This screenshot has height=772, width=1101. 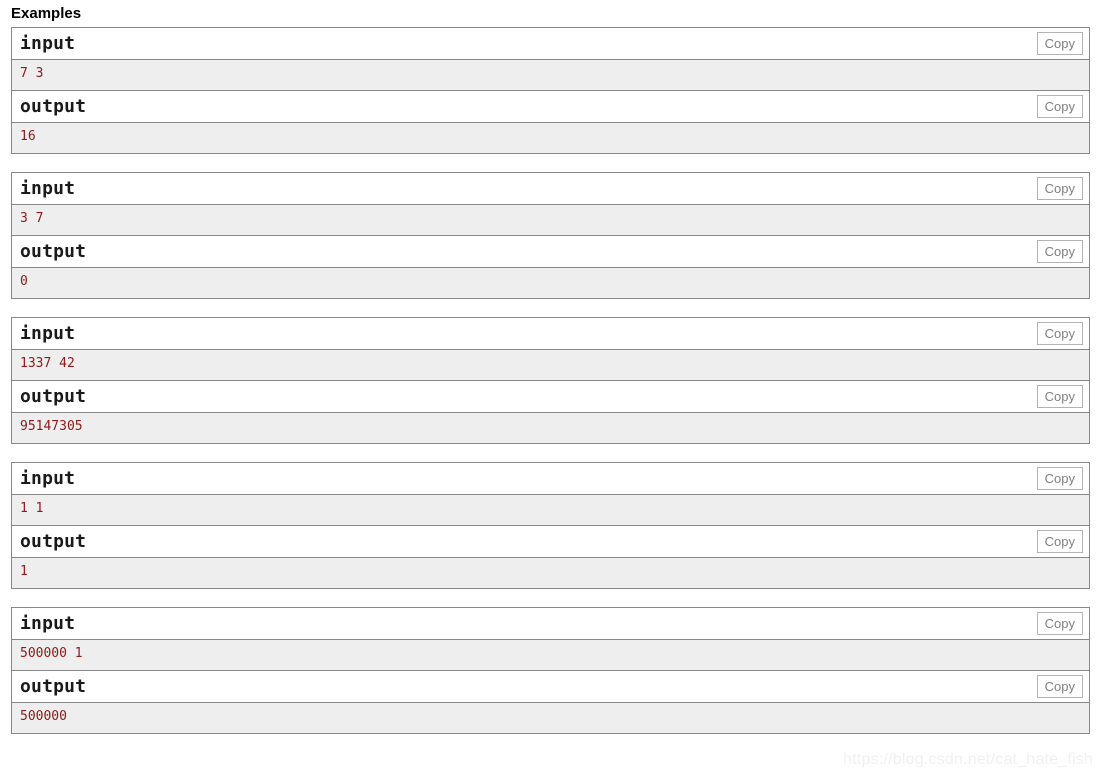 I want to click on output-value: 0, so click(x=550, y=283).